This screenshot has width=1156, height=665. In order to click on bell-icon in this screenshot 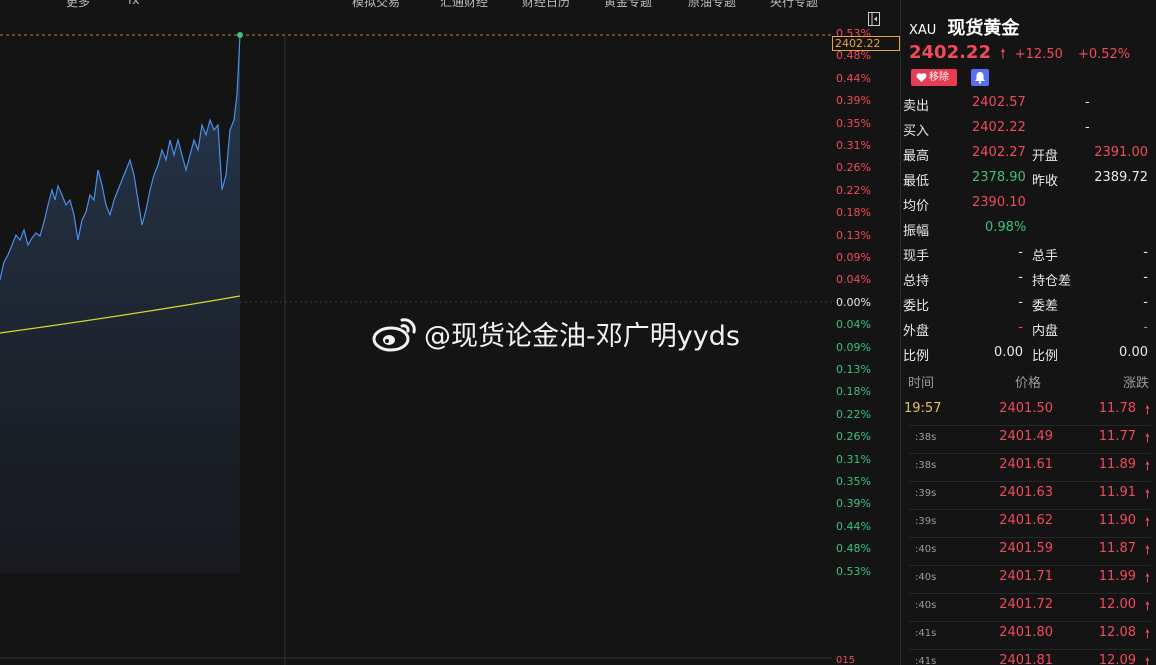, I will do `click(980, 78)`.